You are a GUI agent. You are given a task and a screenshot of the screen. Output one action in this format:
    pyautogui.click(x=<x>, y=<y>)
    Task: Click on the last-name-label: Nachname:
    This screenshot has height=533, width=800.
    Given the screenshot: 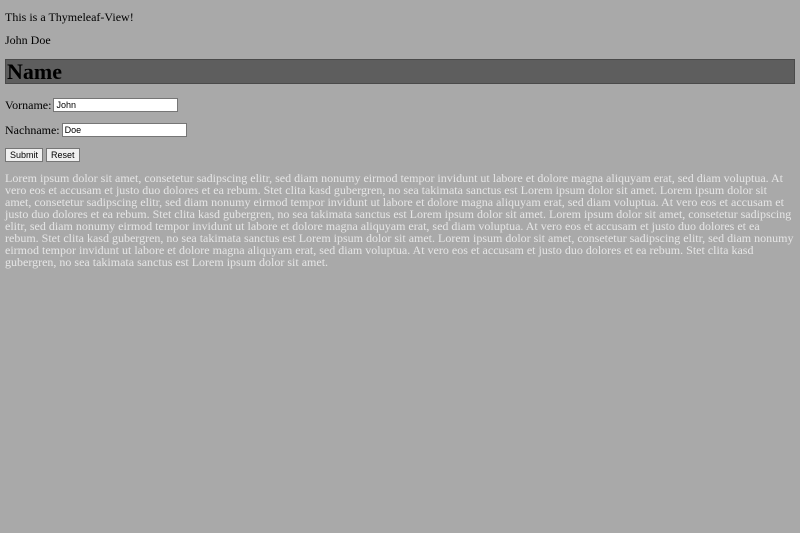 What is the action you would take?
    pyautogui.click(x=32, y=130)
    